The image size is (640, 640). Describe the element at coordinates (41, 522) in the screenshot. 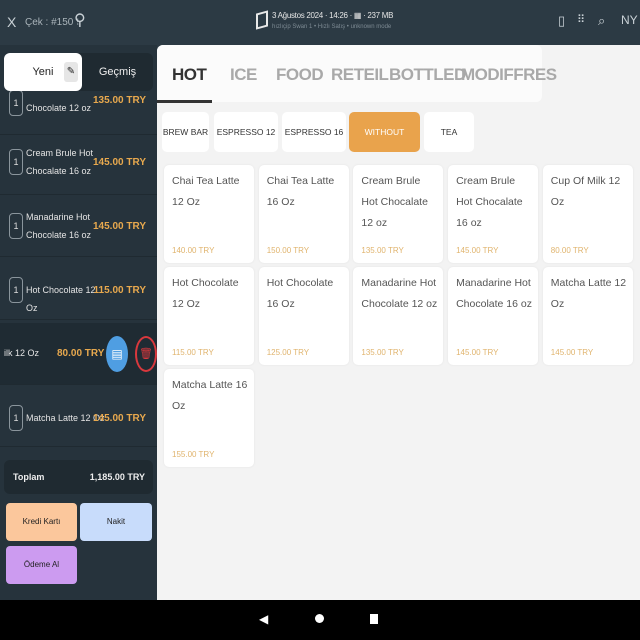

I see `credit-card-button: Kredi Kartı` at that location.